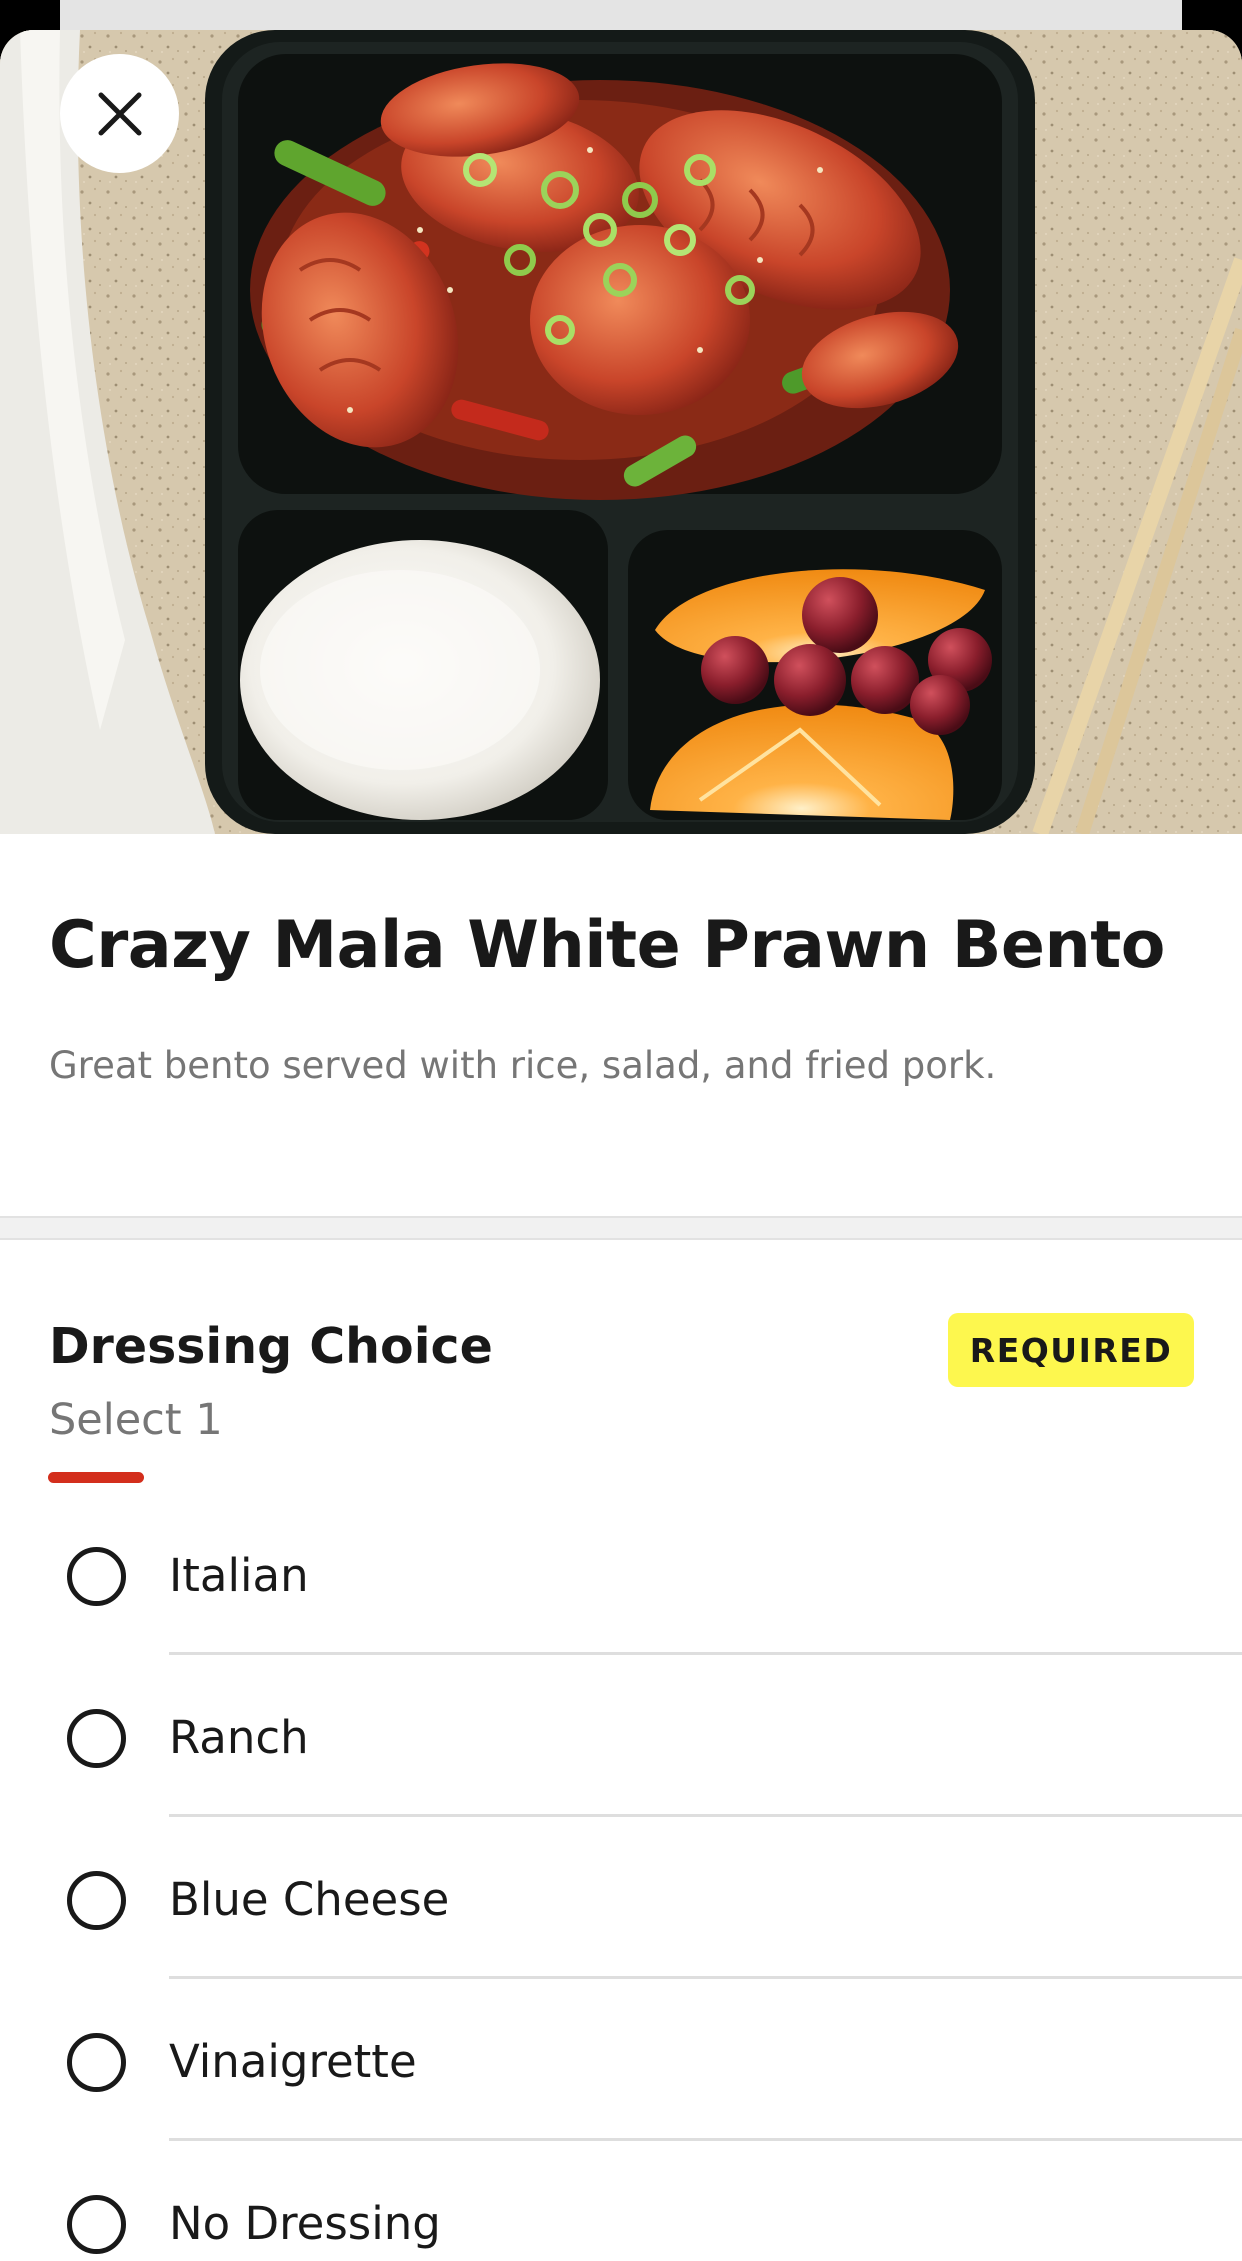  What do you see at coordinates (309, 1899) in the screenshot?
I see `option-label: Blue Cheese` at bounding box center [309, 1899].